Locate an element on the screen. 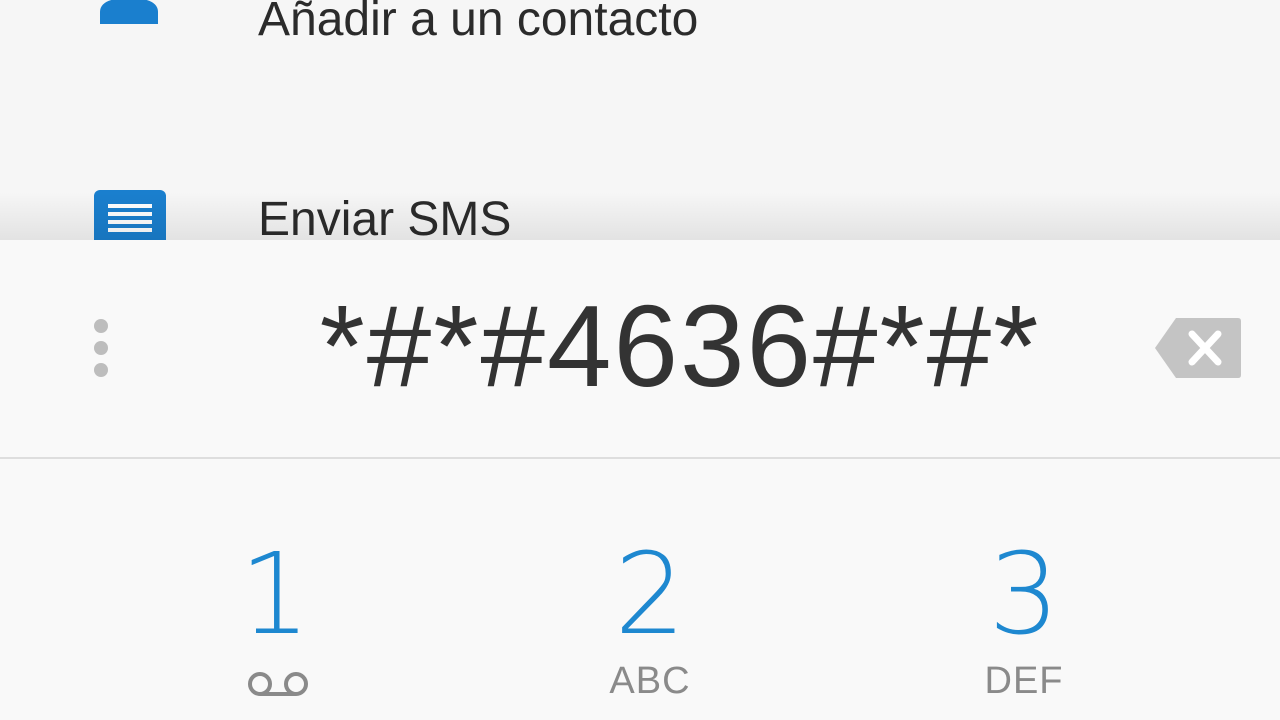  add-to-contact-label: Añadir a un contacto is located at coordinates (478, 23).